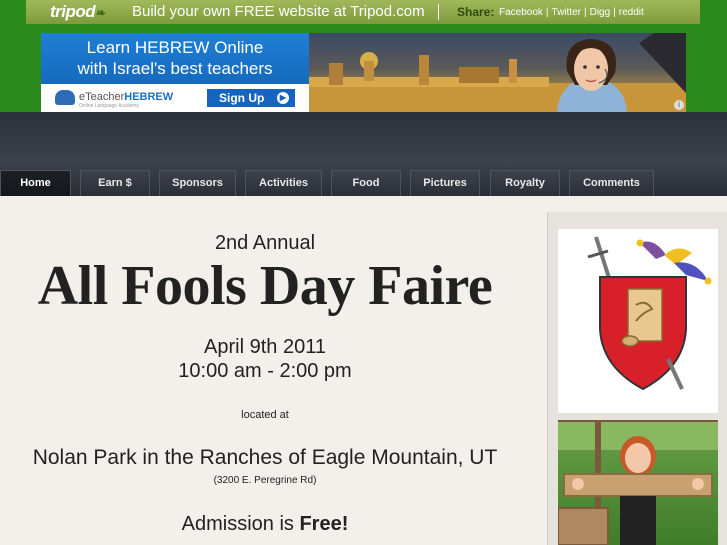 This screenshot has width=727, height=545. What do you see at coordinates (265, 371) in the screenshot?
I see `event-time: 10:00 am - 2:00 pm` at bounding box center [265, 371].